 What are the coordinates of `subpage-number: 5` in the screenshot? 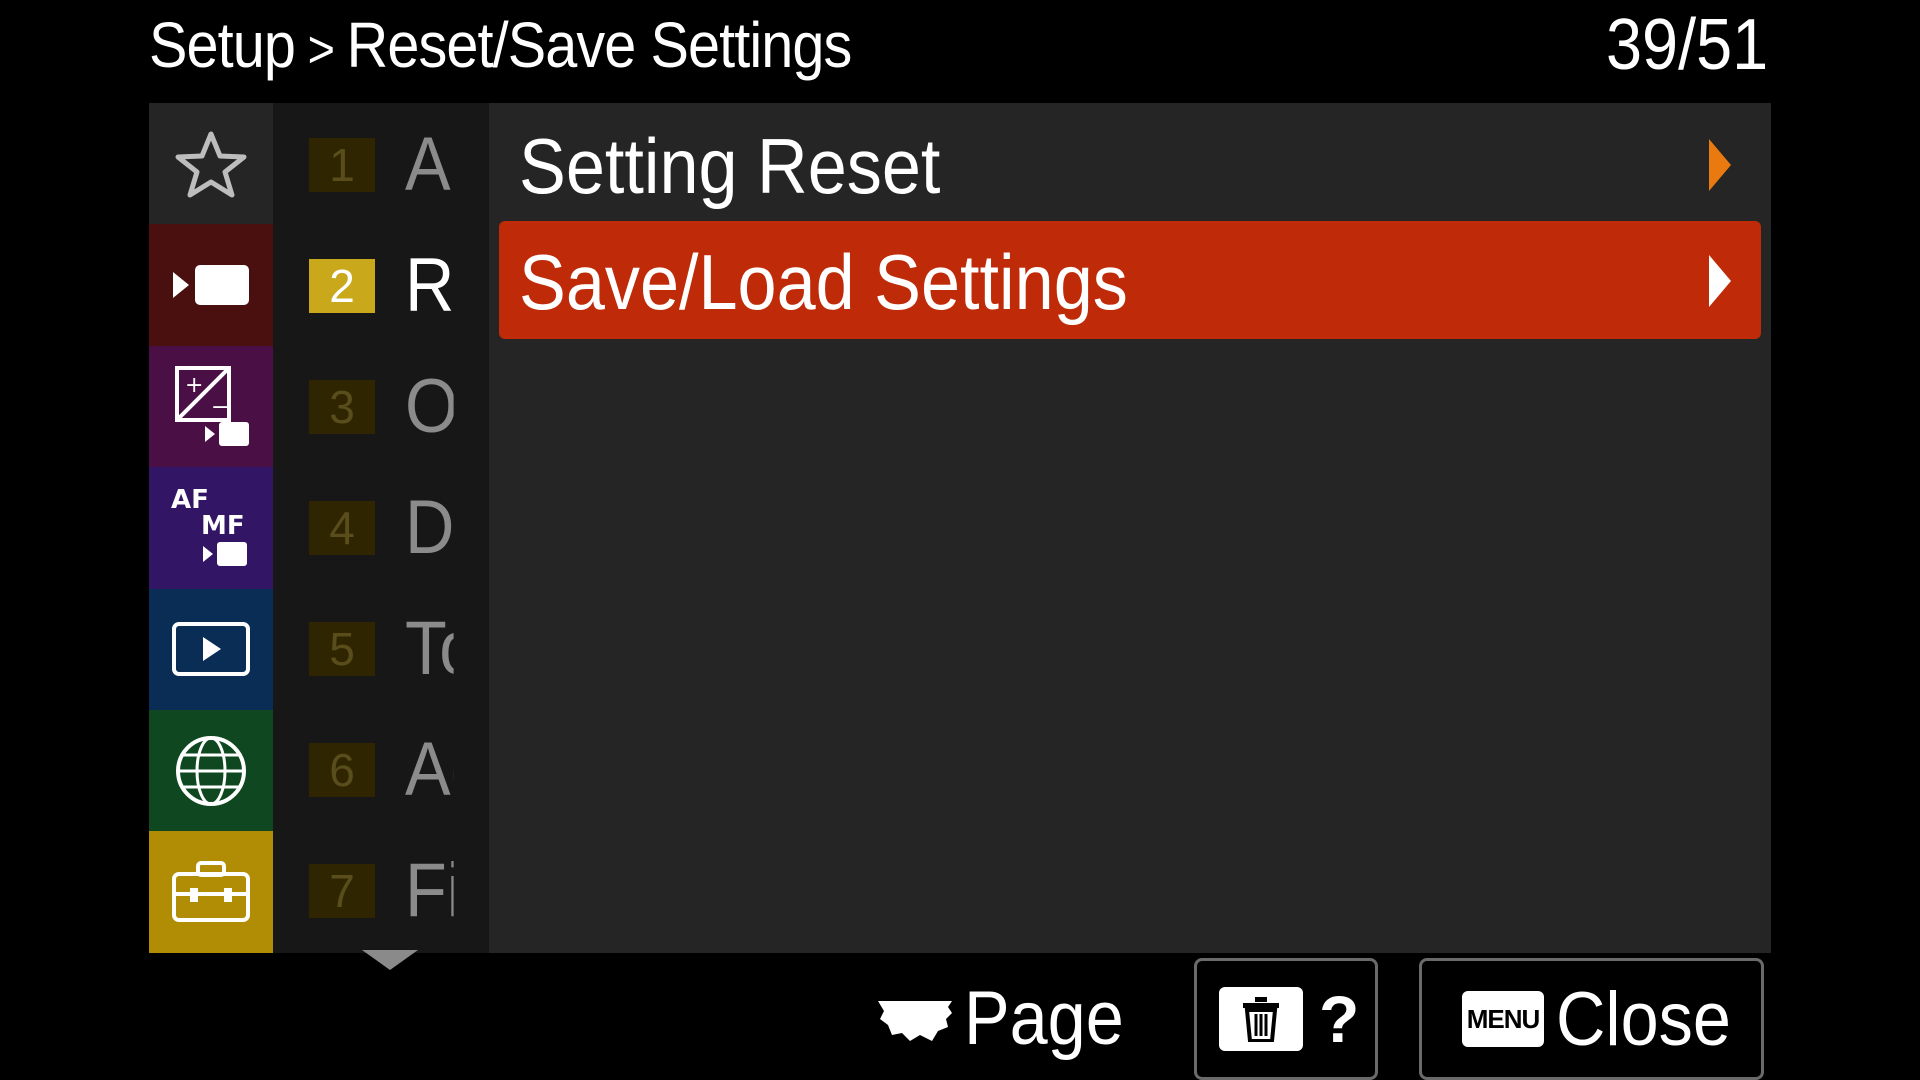 It's located at (342, 649).